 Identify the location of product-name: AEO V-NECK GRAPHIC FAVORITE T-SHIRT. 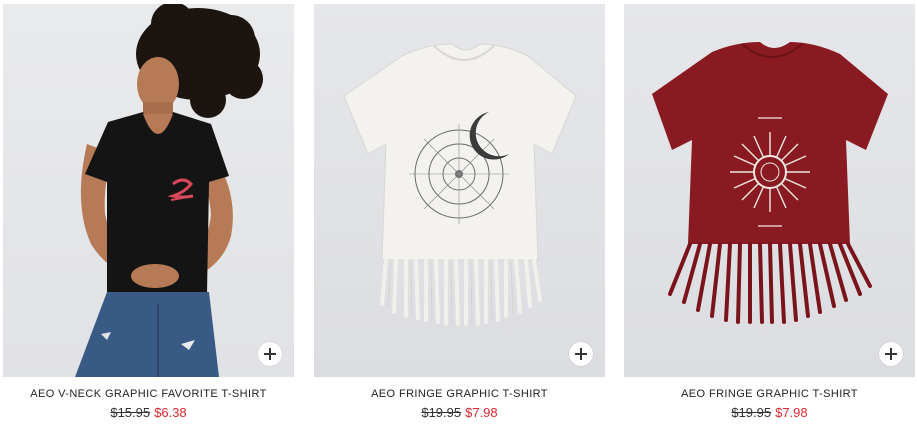
(148, 394).